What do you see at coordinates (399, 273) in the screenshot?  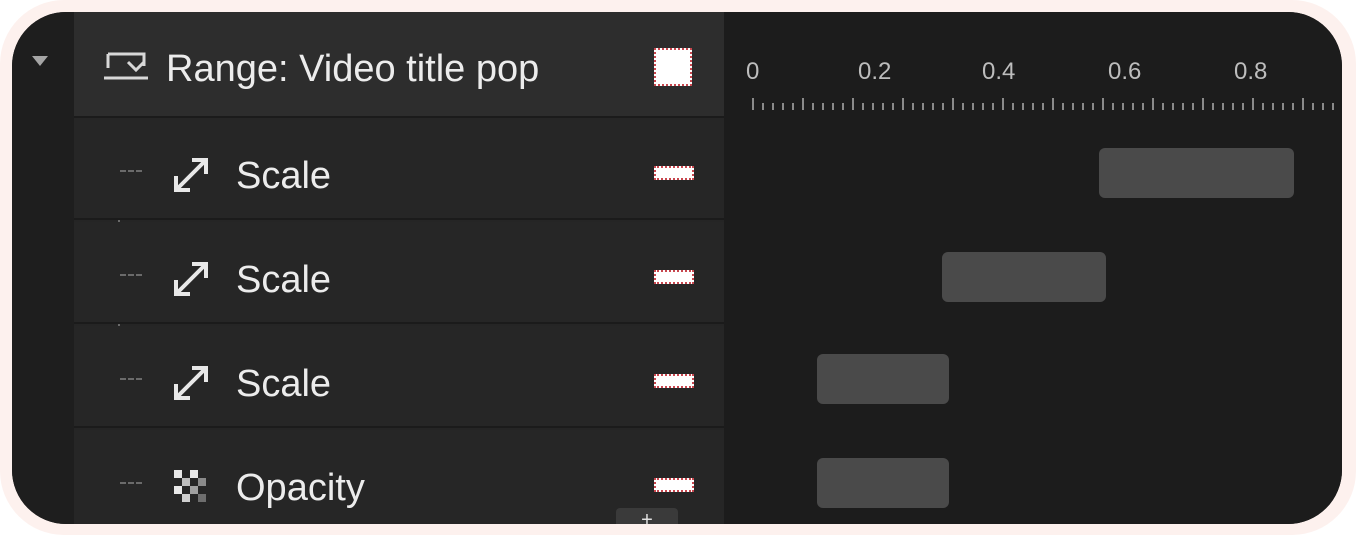 I see `track-row-scale-2: Scale` at bounding box center [399, 273].